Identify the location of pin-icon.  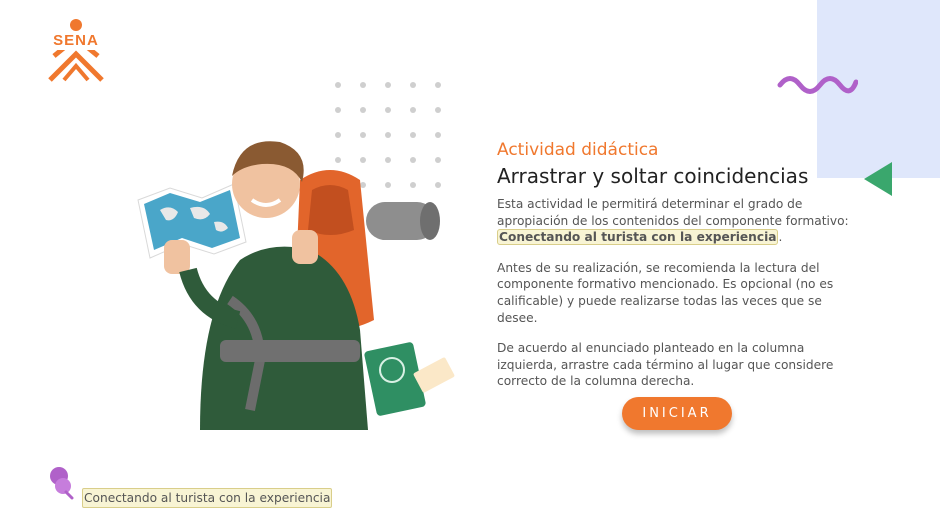
(62, 483).